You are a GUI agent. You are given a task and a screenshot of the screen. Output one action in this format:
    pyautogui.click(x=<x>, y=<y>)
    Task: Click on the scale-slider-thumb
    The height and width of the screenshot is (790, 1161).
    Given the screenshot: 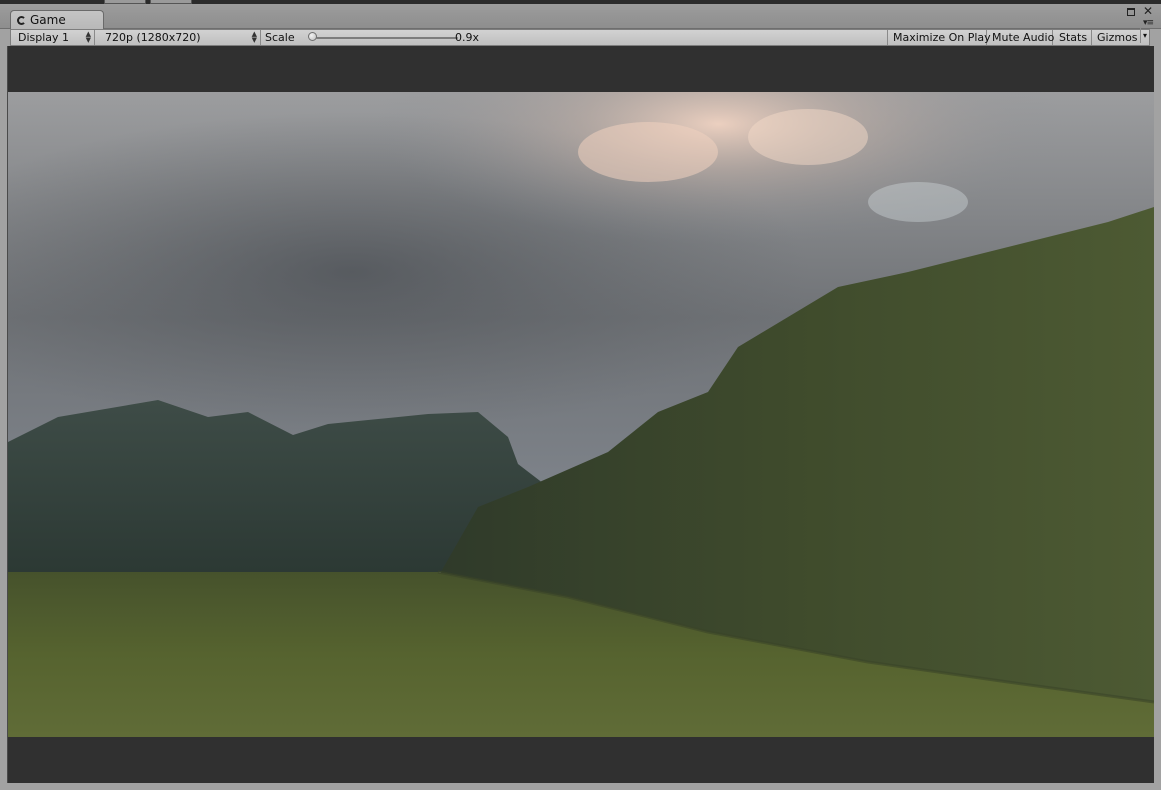 What is the action you would take?
    pyautogui.click(x=312, y=36)
    